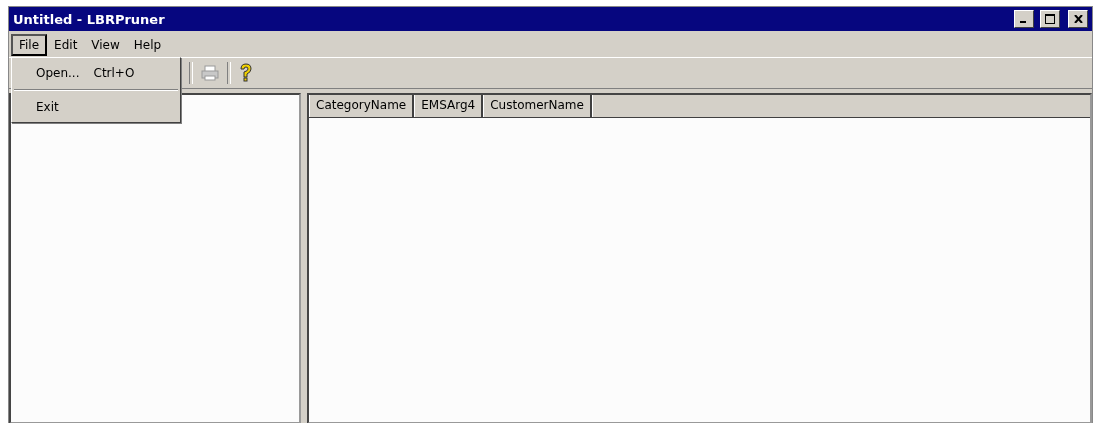 This screenshot has width=1101, height=423. What do you see at coordinates (66, 45) in the screenshot?
I see `menu-item: Edit` at bounding box center [66, 45].